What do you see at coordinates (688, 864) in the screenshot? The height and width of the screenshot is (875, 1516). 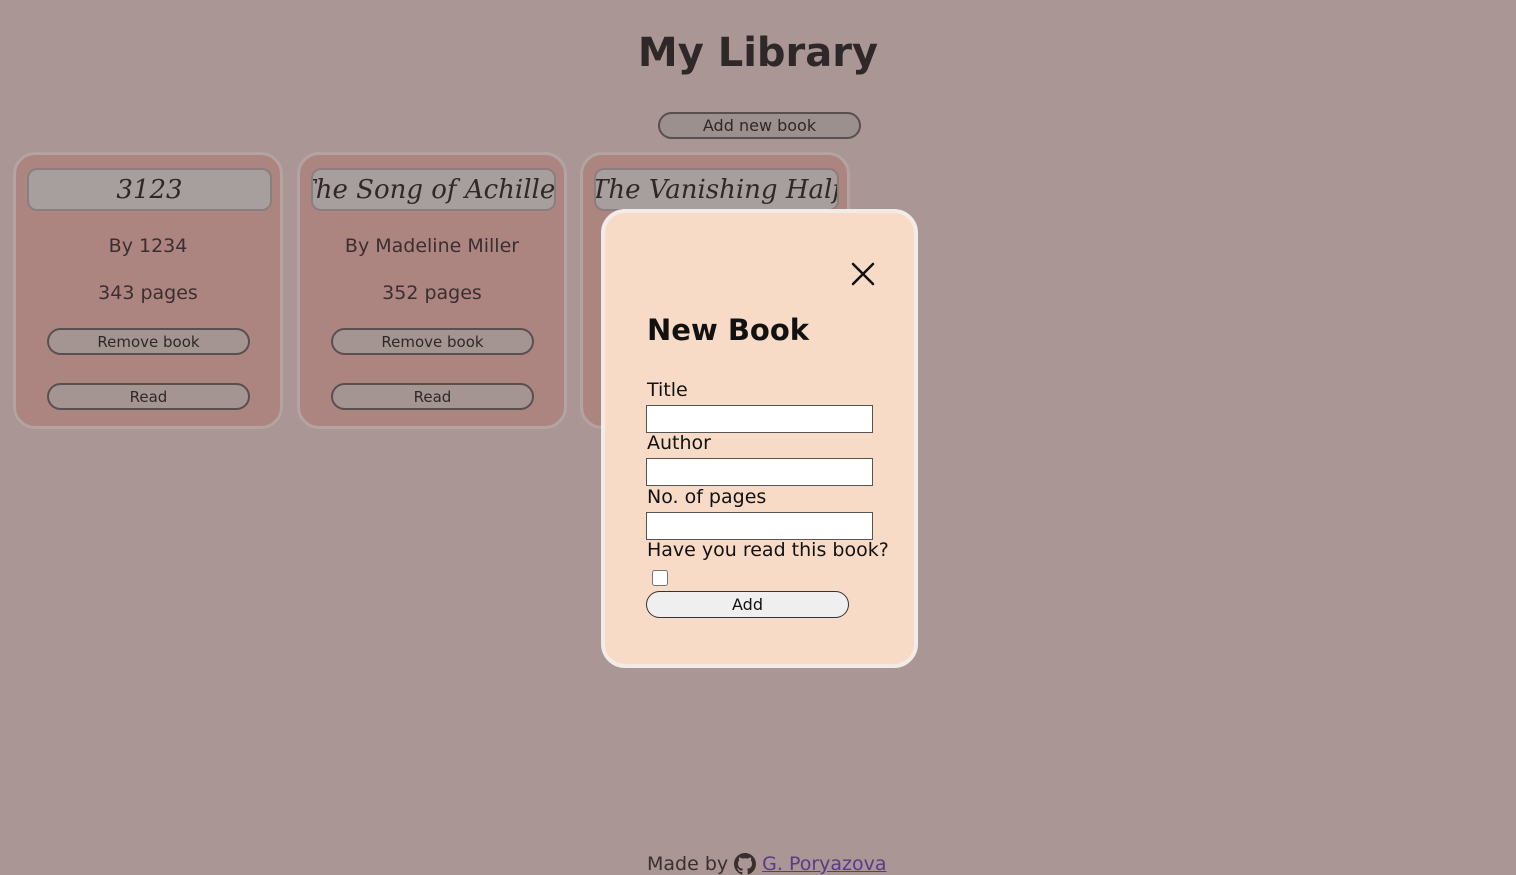 I see `footer-prefix: Made by` at bounding box center [688, 864].